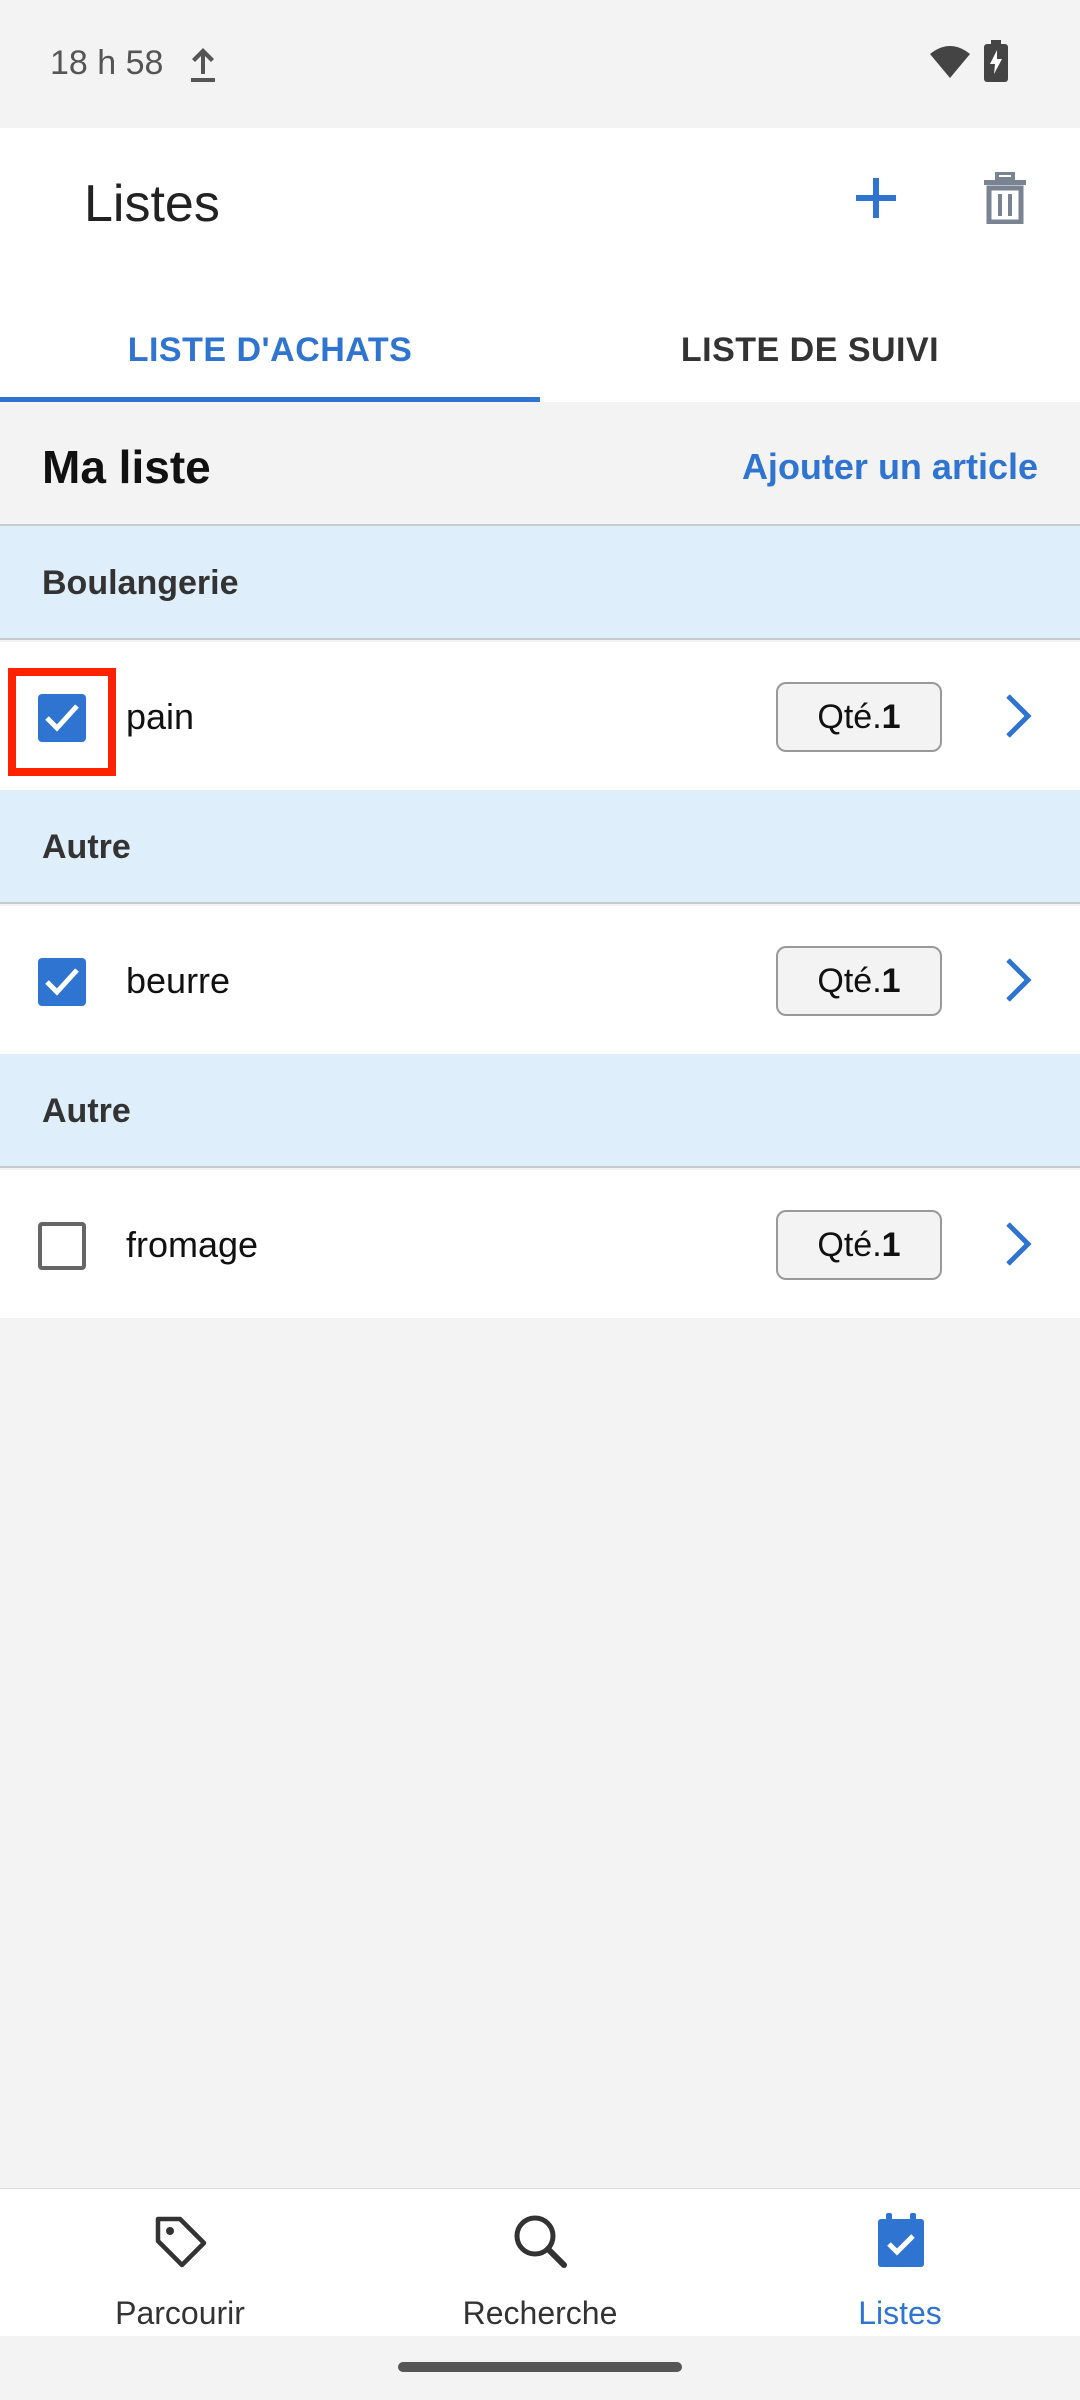 The width and height of the screenshot is (1080, 2400). I want to click on highlight-box, so click(62, 722).